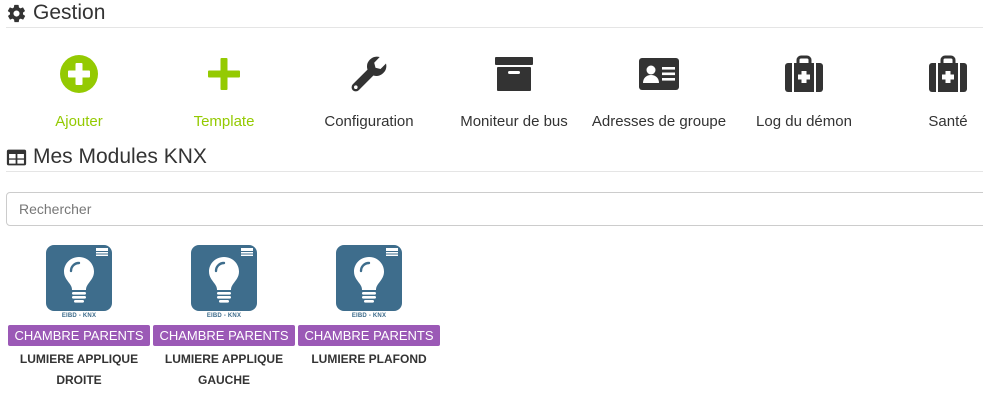 This screenshot has height=416, width=983. What do you see at coordinates (369, 359) in the screenshot?
I see `device-name: LUMIERE PLAFOND` at bounding box center [369, 359].